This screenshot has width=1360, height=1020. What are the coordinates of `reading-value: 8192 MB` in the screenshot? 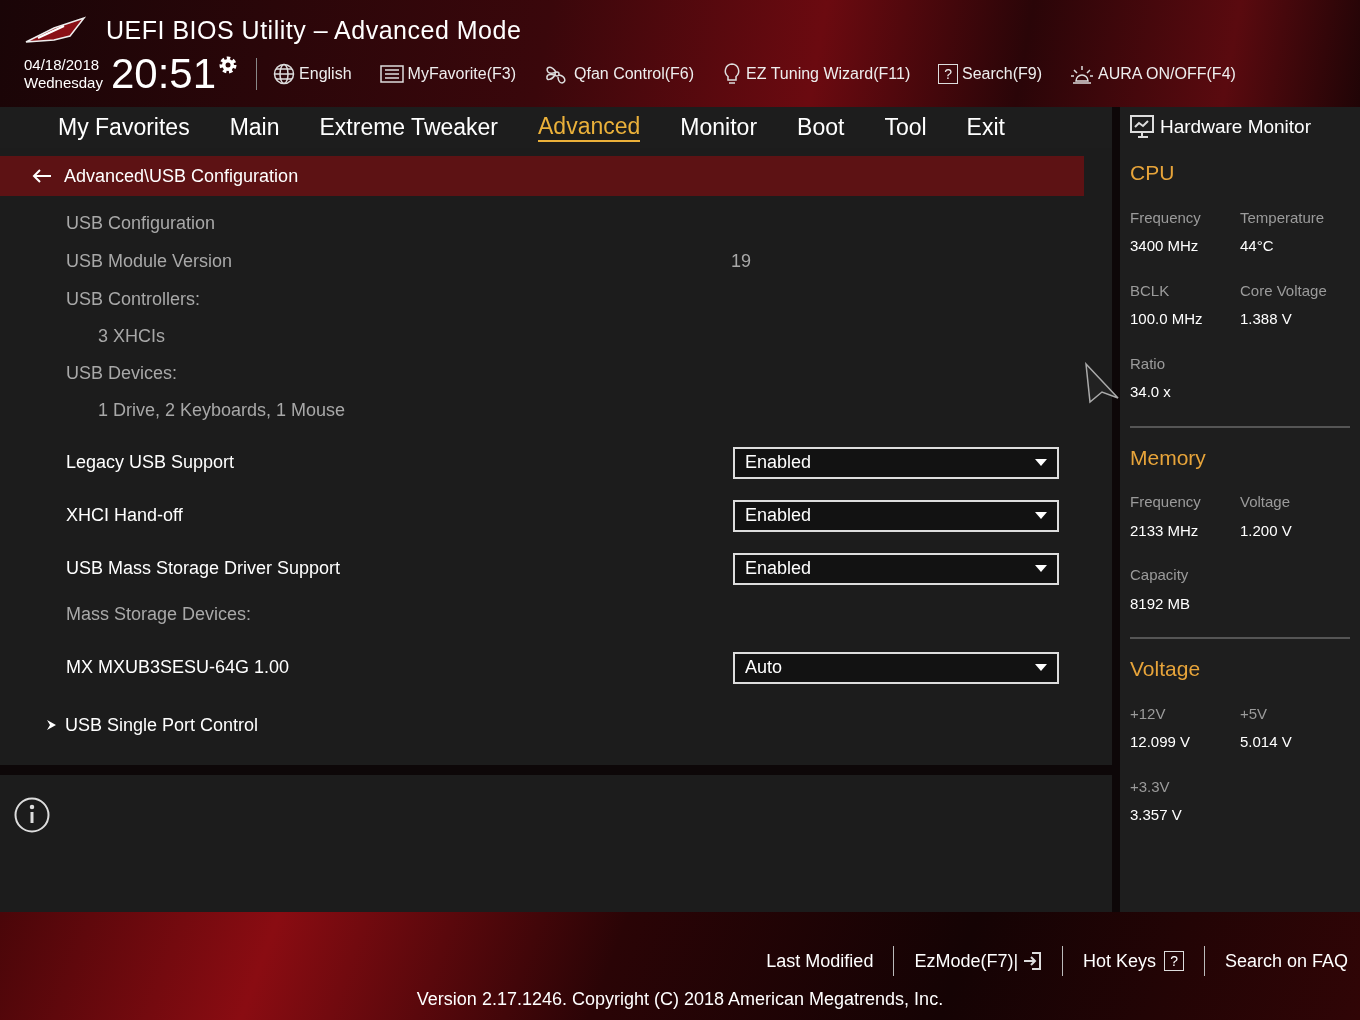 It's located at (1161, 603).